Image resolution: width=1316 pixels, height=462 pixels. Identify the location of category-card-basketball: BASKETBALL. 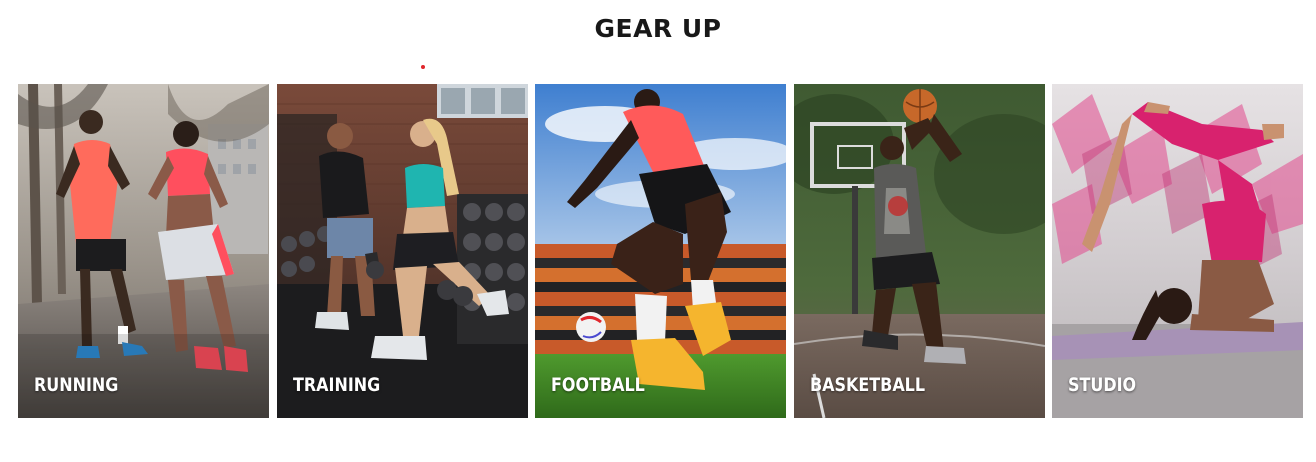
(919, 251).